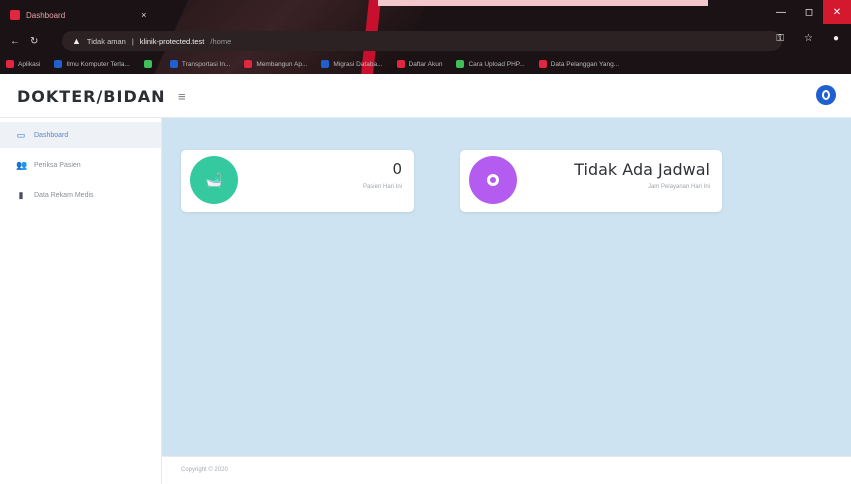  Describe the element at coordinates (21, 194) in the screenshot. I see `file-icon: ▮` at that location.